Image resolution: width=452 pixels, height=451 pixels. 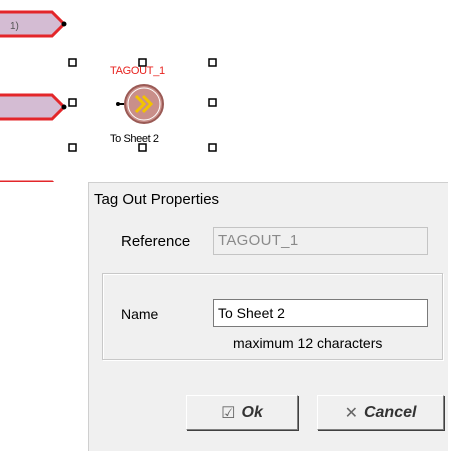 What do you see at coordinates (142, 147) in the screenshot?
I see `handle-bottom-mid` at bounding box center [142, 147].